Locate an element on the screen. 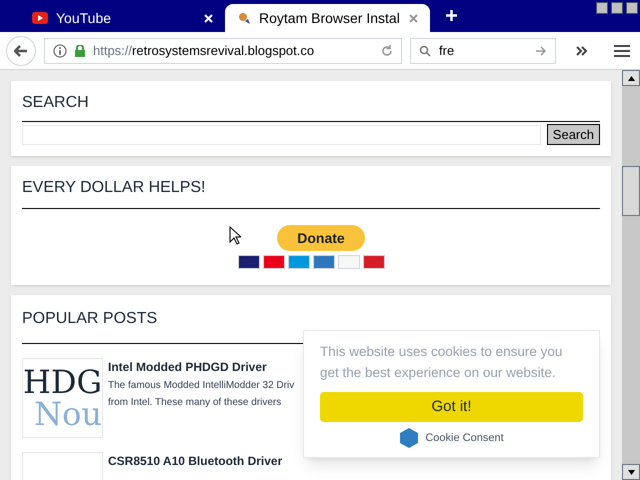 This screenshot has width=640, height=480. post-title-link: CSR8510 A10 Bluetooth Driver is located at coordinates (195, 461).